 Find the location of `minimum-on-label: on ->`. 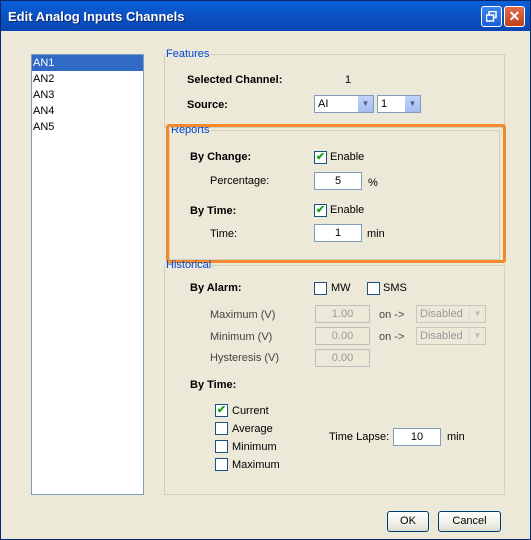

minimum-on-label: on -> is located at coordinates (392, 337).